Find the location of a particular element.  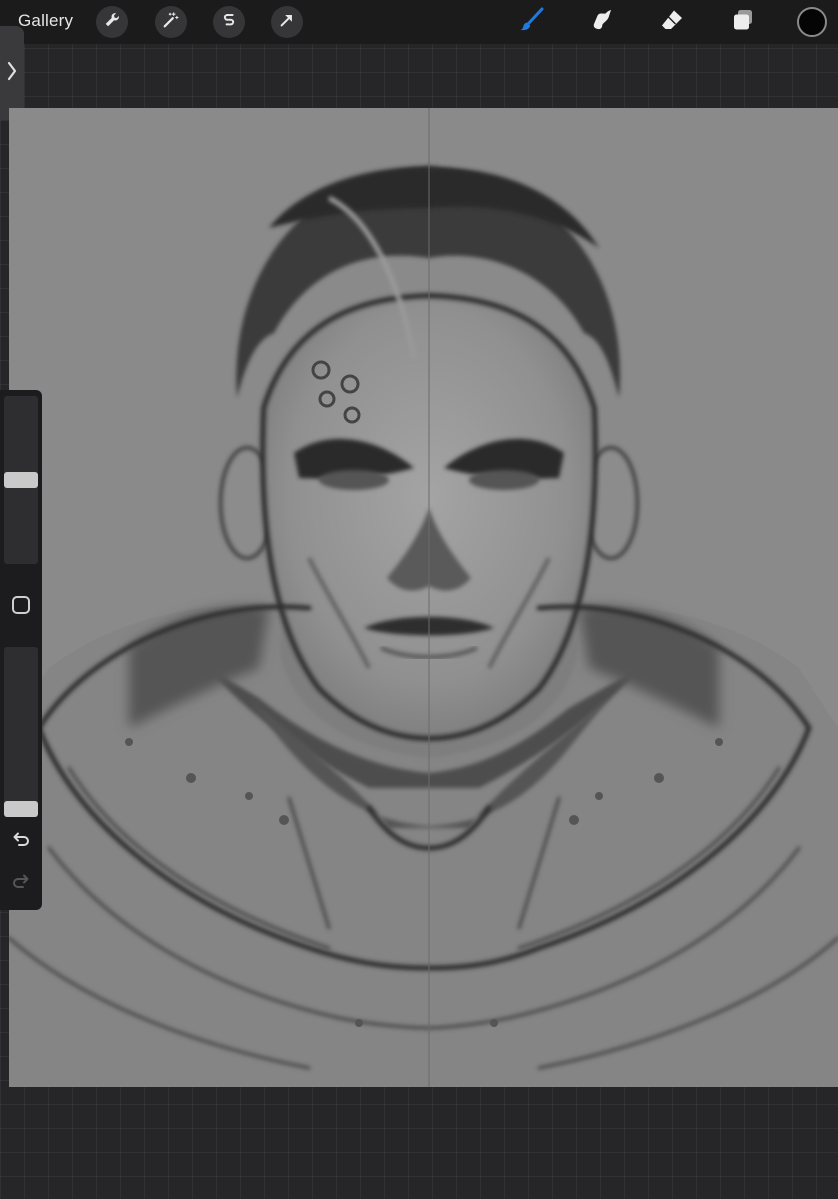

layers-button is located at coordinates (743, 22).